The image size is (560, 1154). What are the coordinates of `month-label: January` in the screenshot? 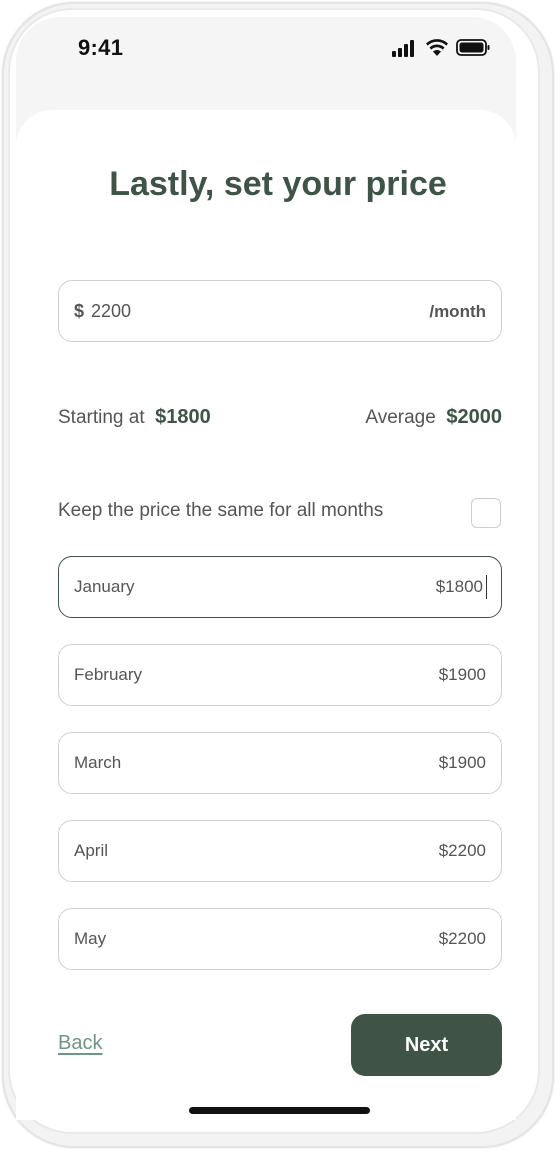 It's located at (104, 586).